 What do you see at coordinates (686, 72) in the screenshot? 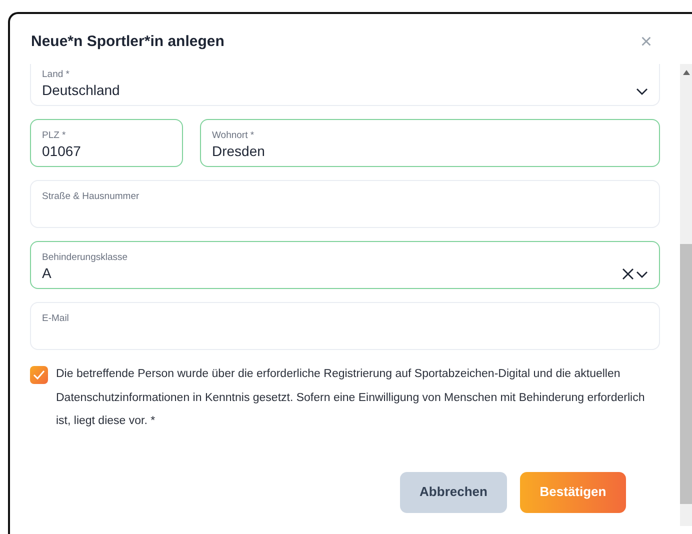
I see `scroll-up-icon` at bounding box center [686, 72].